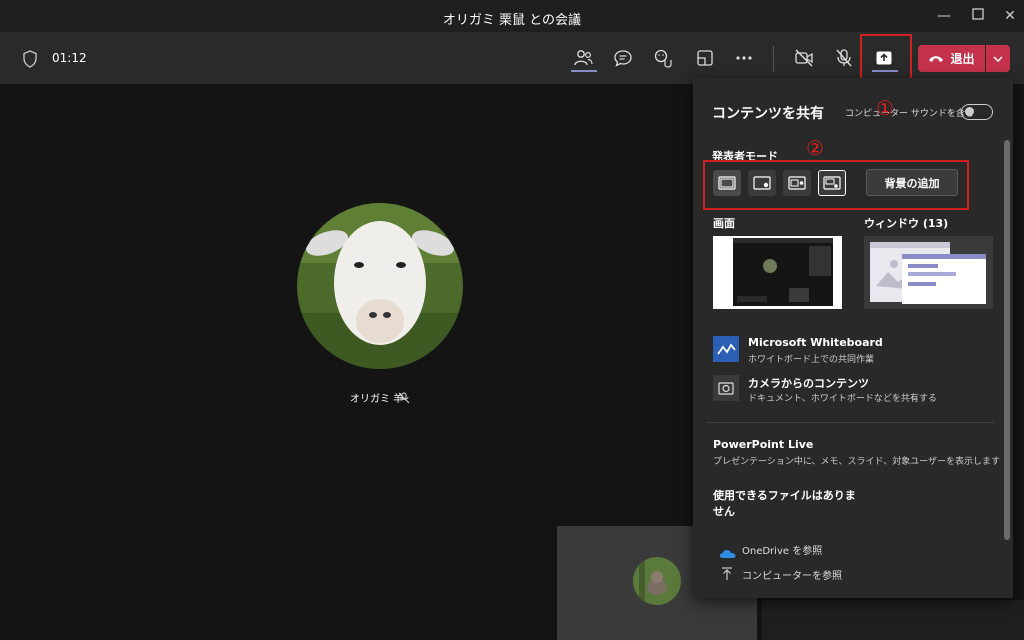 The width and height of the screenshot is (1024, 640). I want to click on chevron-down-icon, so click(998, 58).